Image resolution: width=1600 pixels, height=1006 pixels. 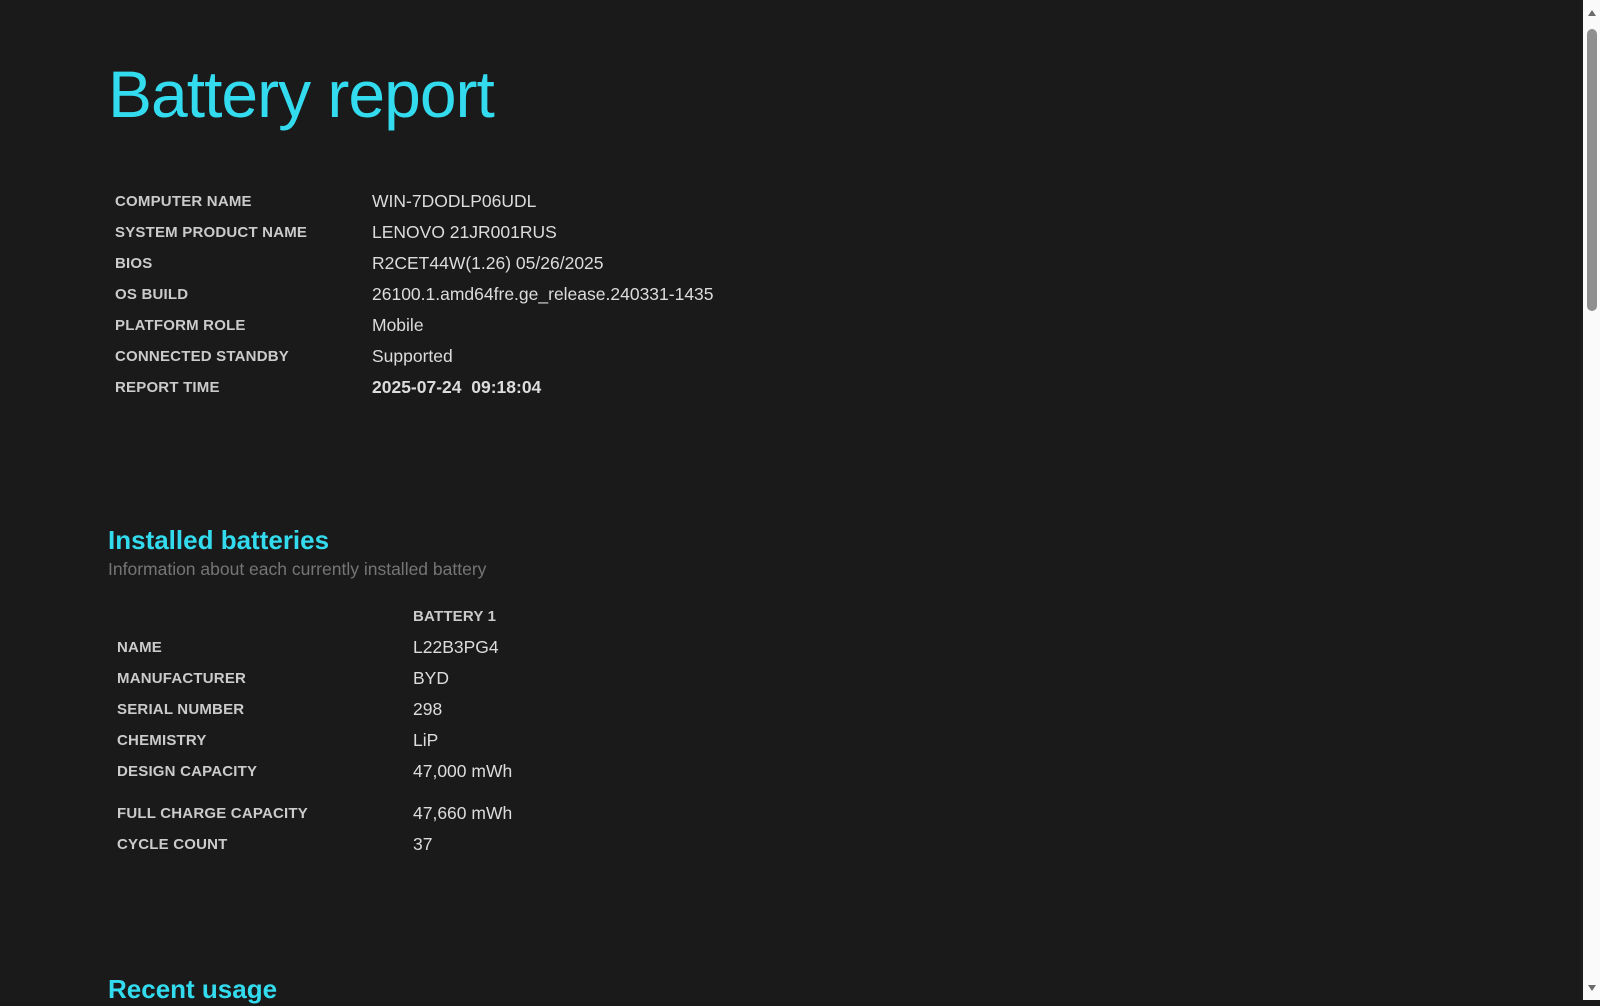 What do you see at coordinates (822, 678) in the screenshot?
I see `battery-info-row: MANUFACTURER BYD` at bounding box center [822, 678].